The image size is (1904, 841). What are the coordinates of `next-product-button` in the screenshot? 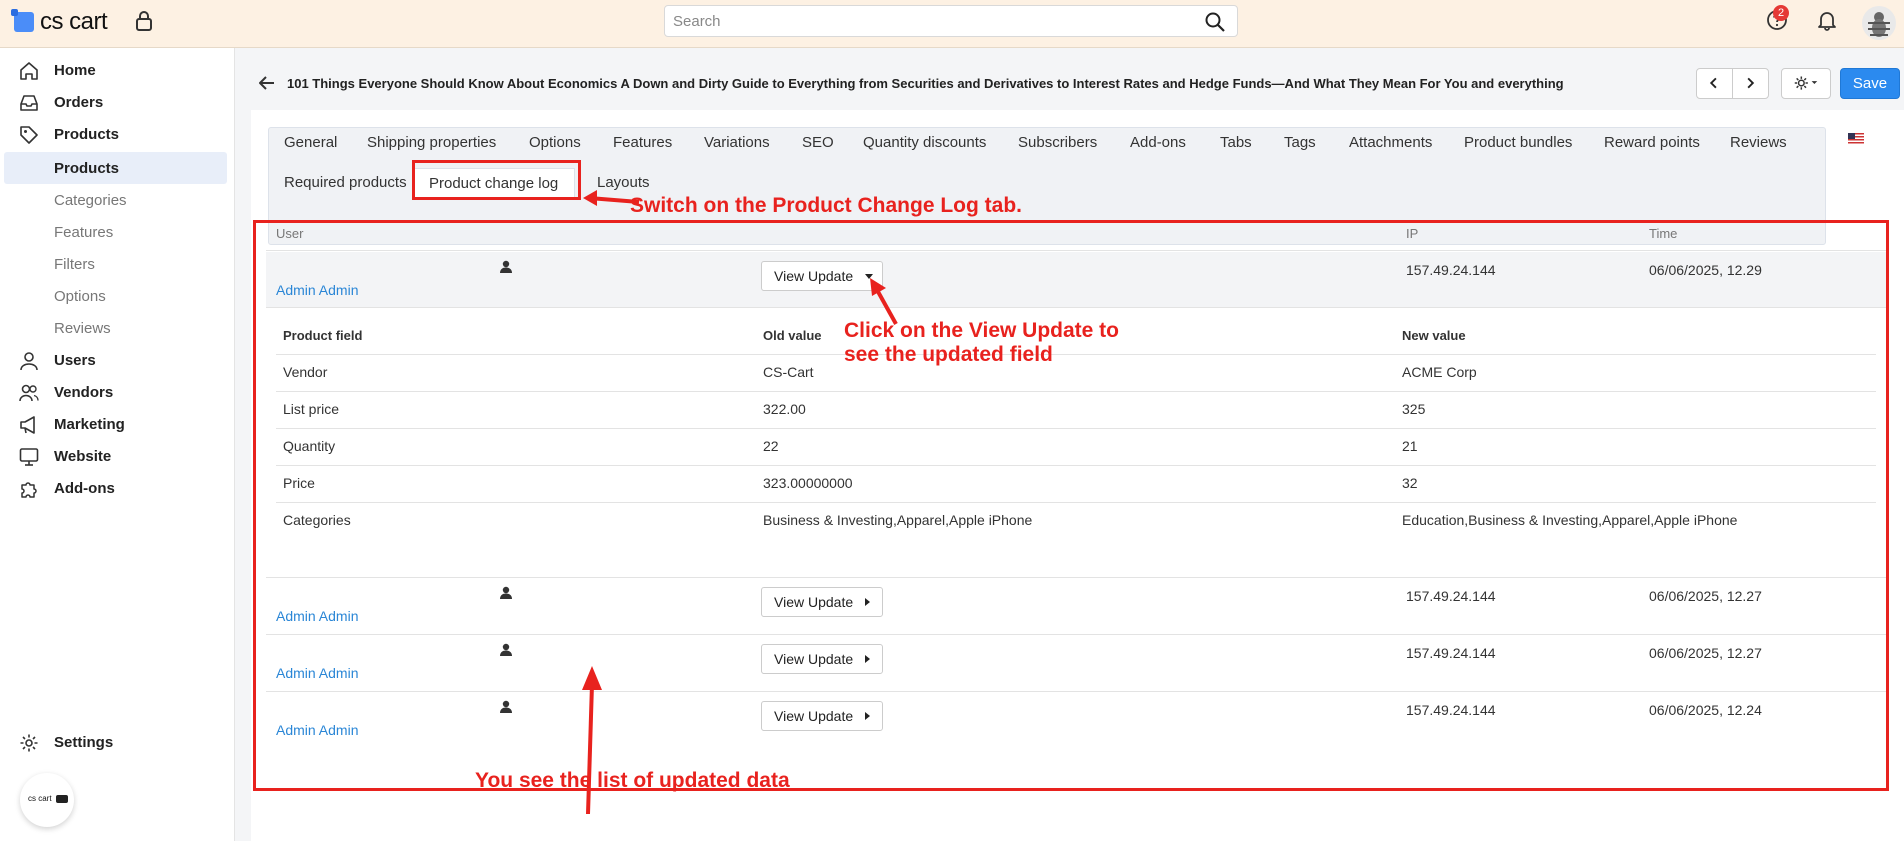 It's located at (1750, 83).